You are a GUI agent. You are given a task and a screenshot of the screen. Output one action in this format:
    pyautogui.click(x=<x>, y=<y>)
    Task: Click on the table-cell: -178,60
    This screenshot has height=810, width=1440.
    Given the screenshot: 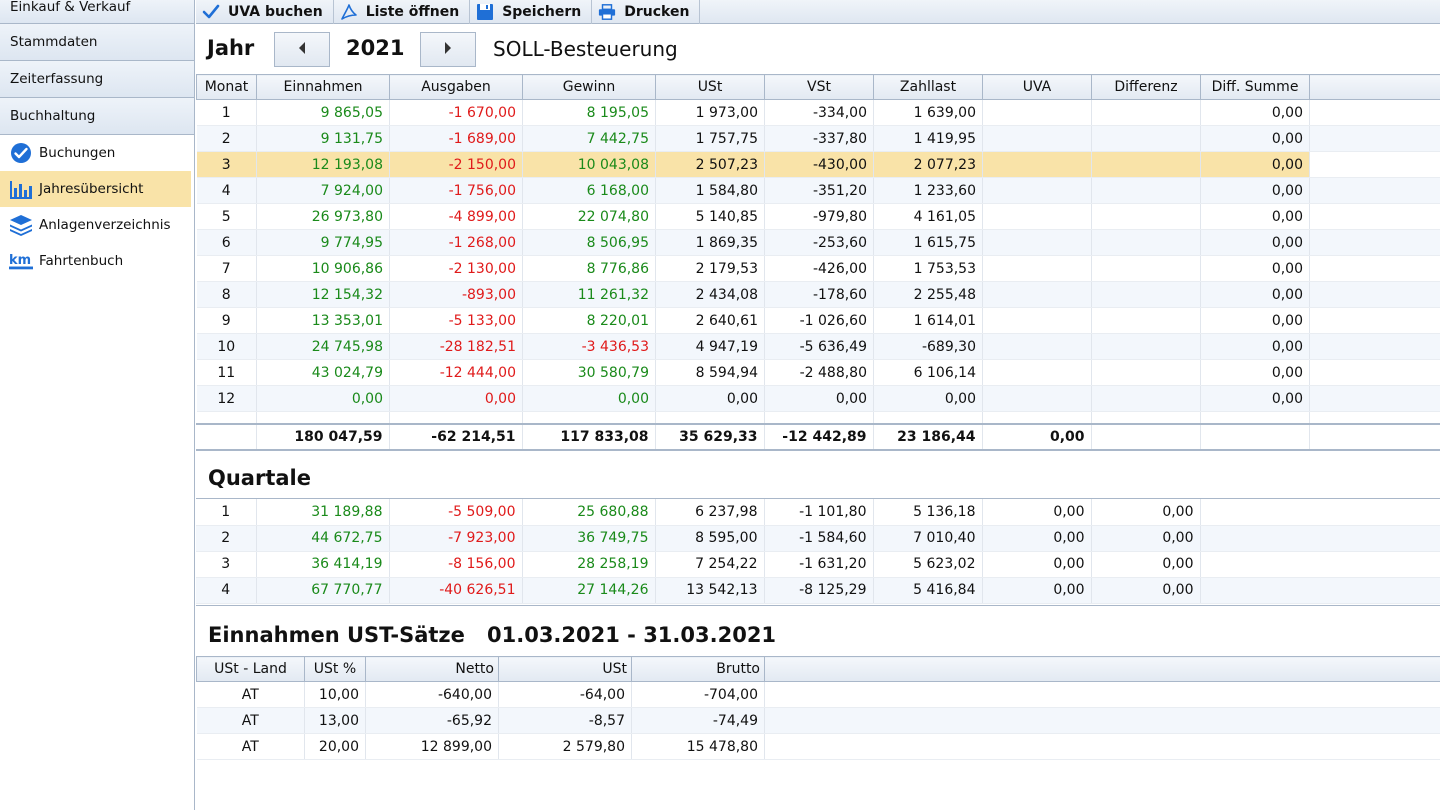 What is the action you would take?
    pyautogui.click(x=819, y=294)
    